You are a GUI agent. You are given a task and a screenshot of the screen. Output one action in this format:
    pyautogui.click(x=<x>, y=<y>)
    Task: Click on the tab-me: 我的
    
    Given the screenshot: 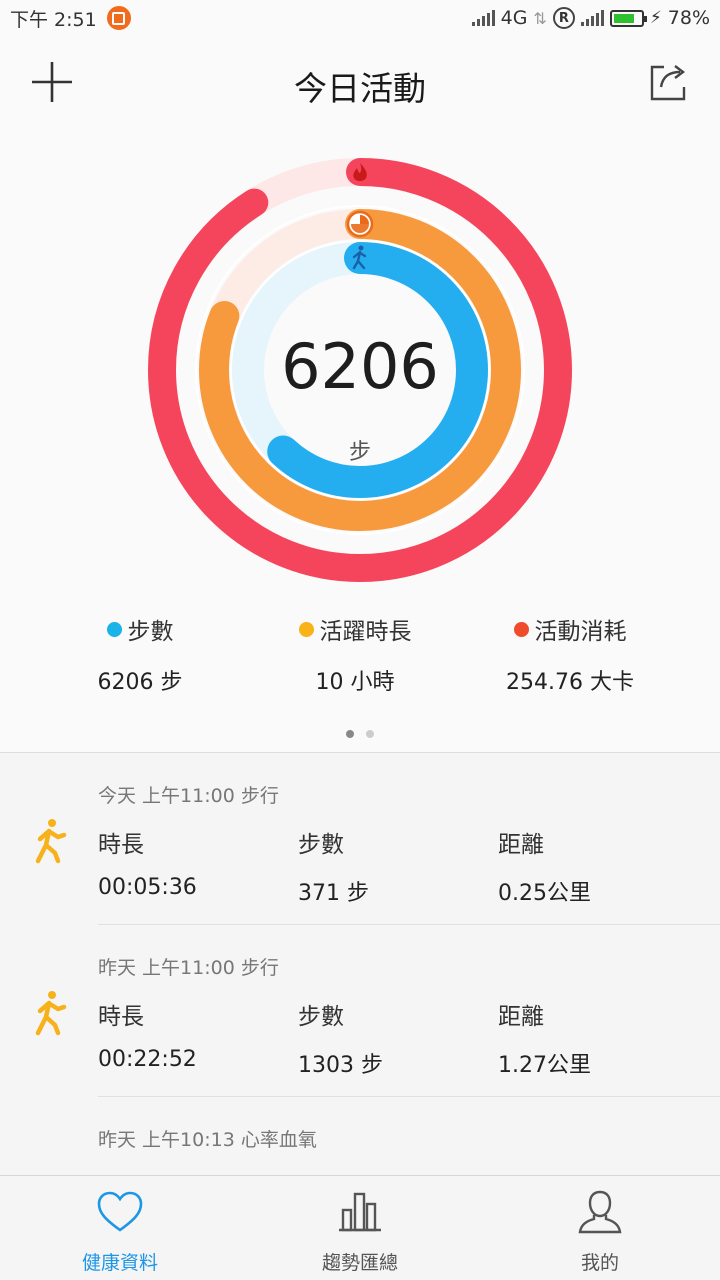 What is the action you would take?
    pyautogui.click(x=600, y=1228)
    